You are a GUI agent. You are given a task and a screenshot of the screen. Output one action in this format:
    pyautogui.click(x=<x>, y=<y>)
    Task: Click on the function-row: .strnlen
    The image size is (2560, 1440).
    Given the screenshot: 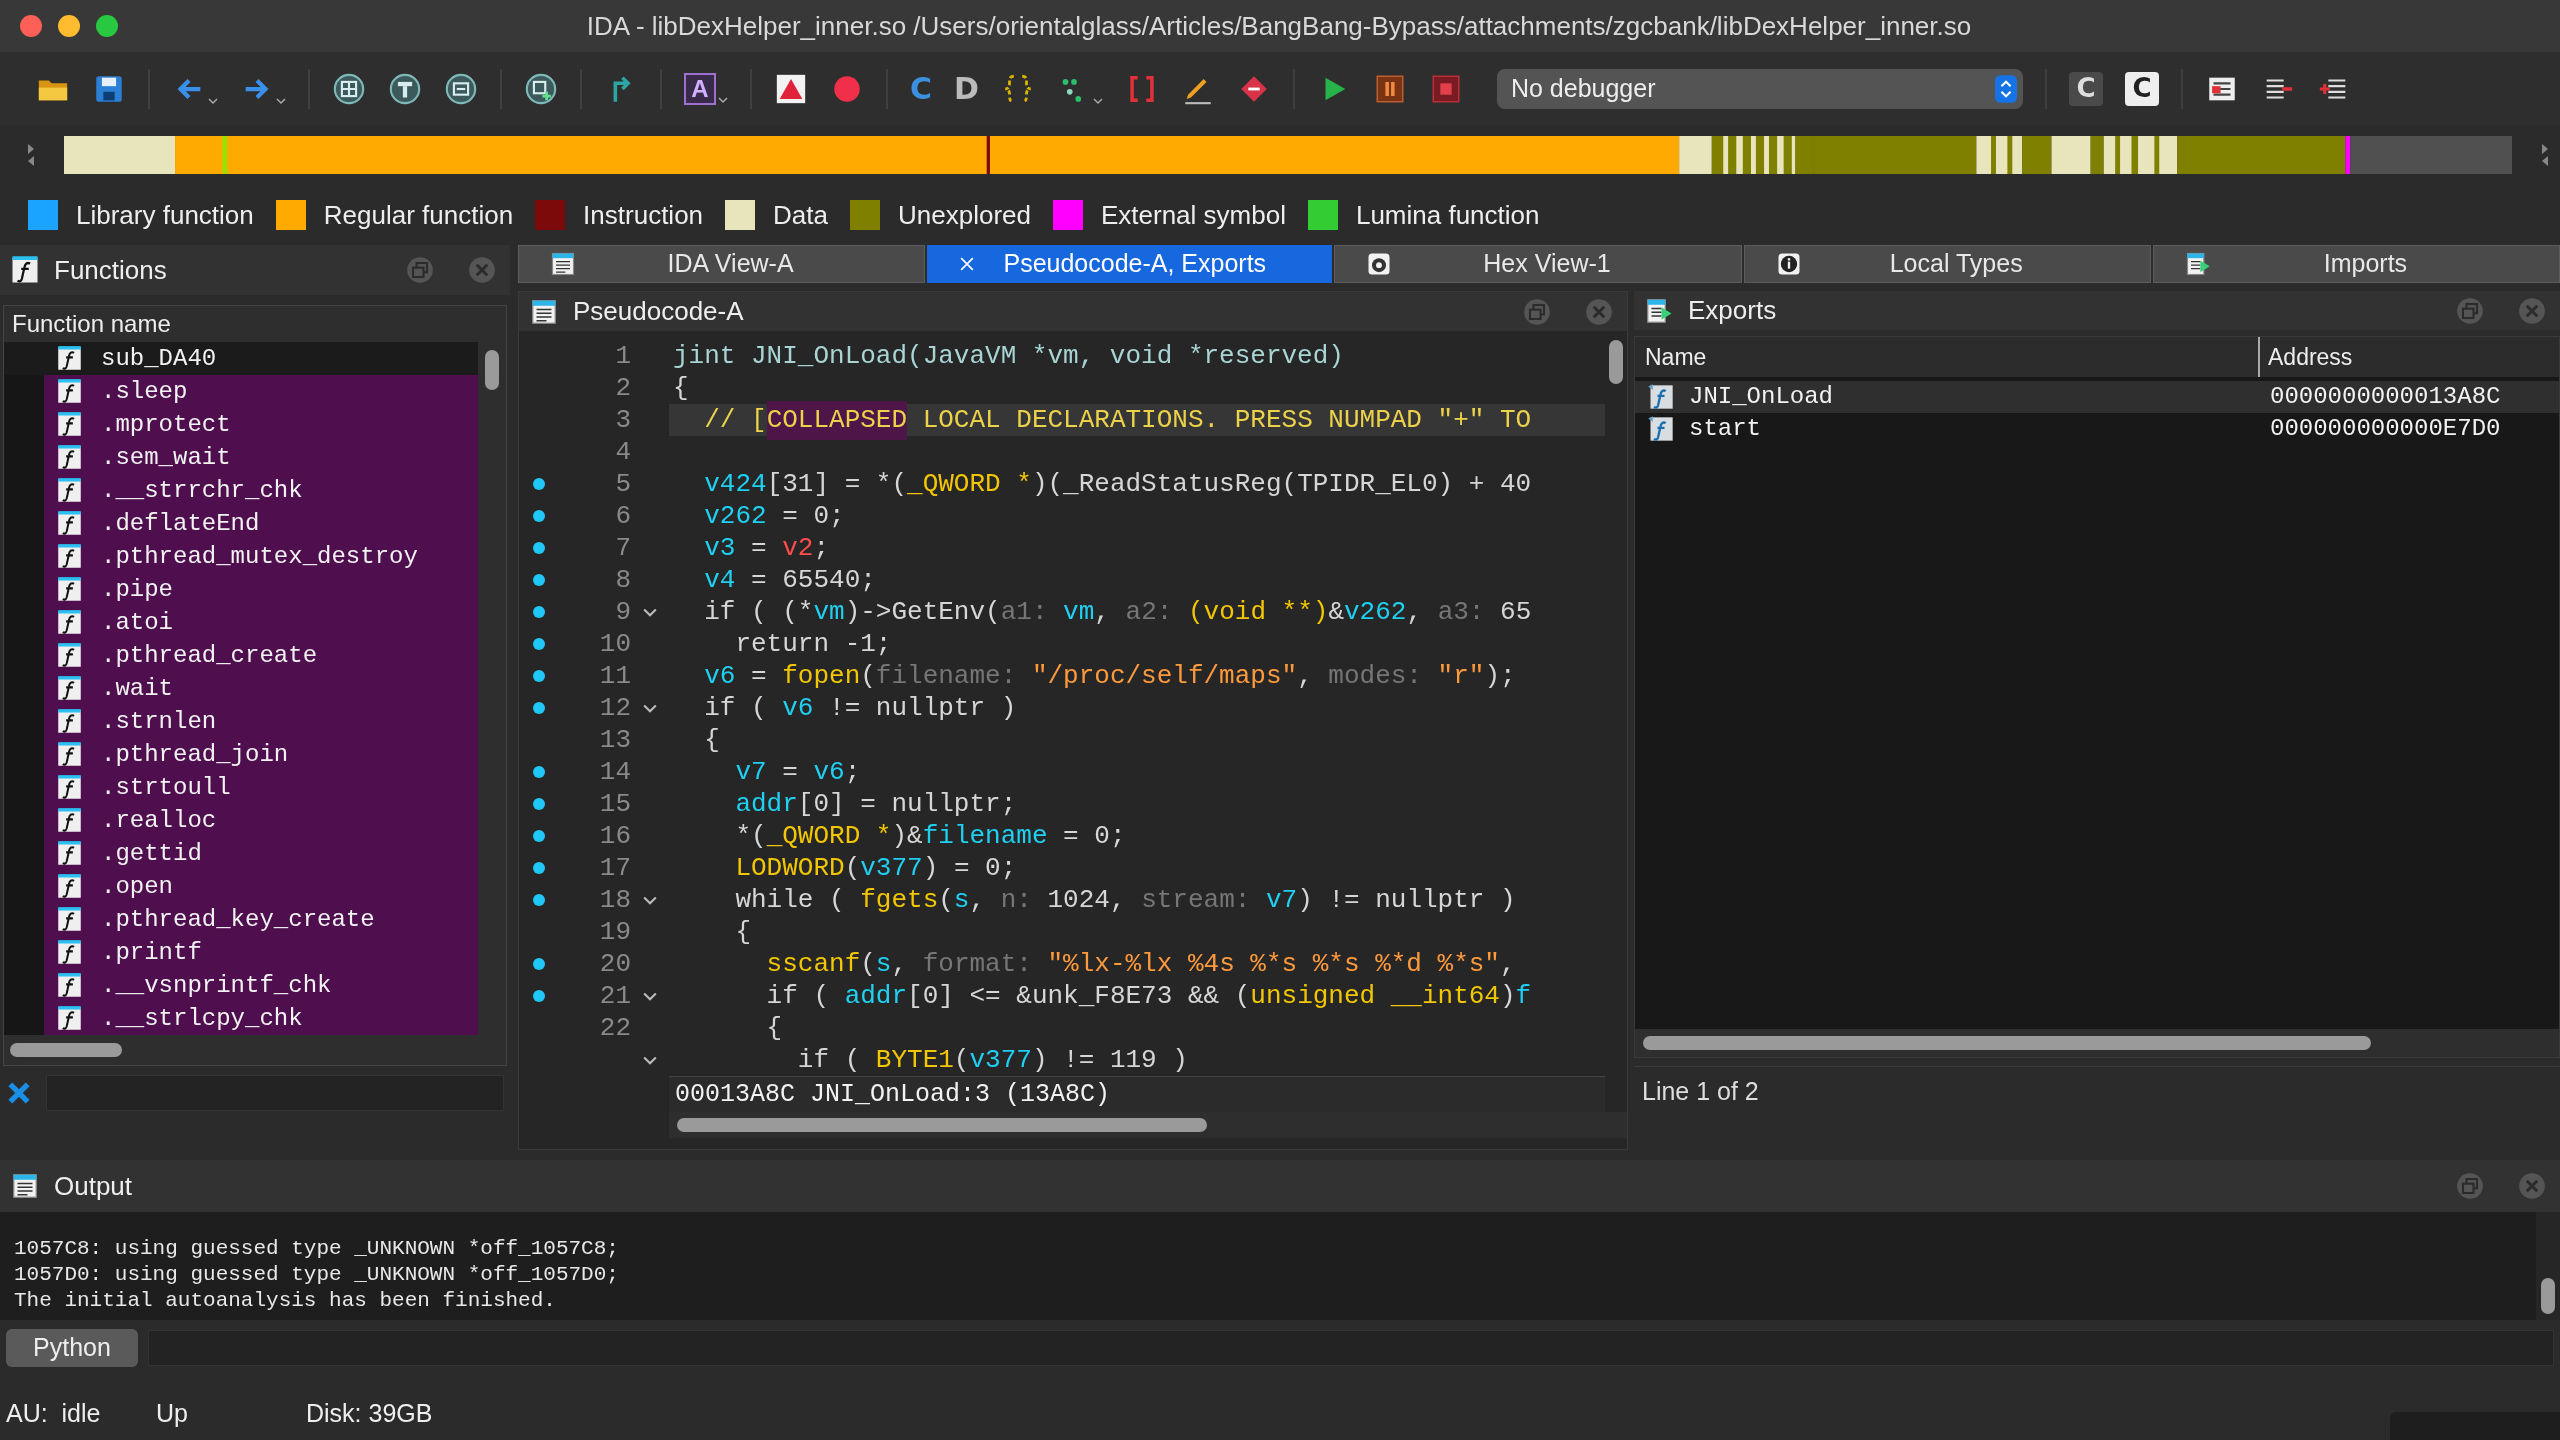 What is the action you would take?
    pyautogui.click(x=261, y=721)
    